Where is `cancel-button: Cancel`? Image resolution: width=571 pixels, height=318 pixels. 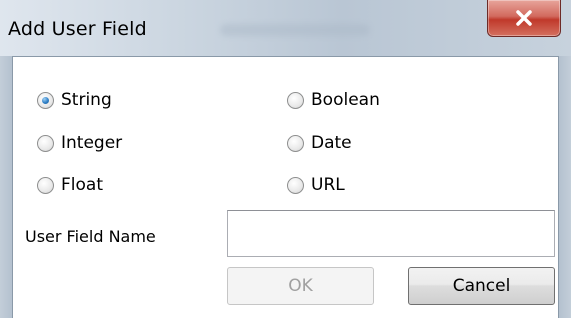
cancel-button: Cancel is located at coordinates (481, 286).